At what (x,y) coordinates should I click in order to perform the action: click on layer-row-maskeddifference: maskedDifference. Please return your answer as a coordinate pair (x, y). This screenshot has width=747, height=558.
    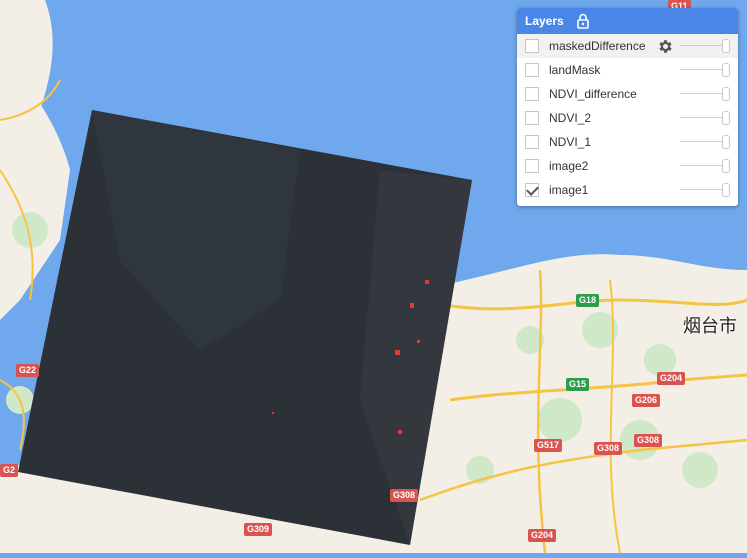
    Looking at the image, I should click on (627, 46).